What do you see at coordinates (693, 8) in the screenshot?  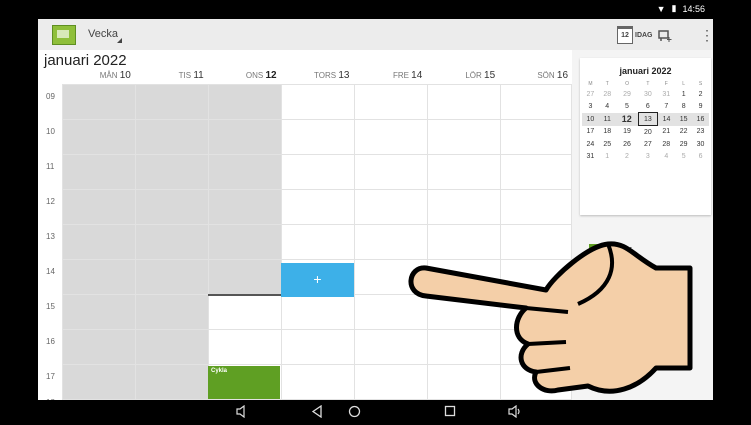 I see `status-time: 14:56` at bounding box center [693, 8].